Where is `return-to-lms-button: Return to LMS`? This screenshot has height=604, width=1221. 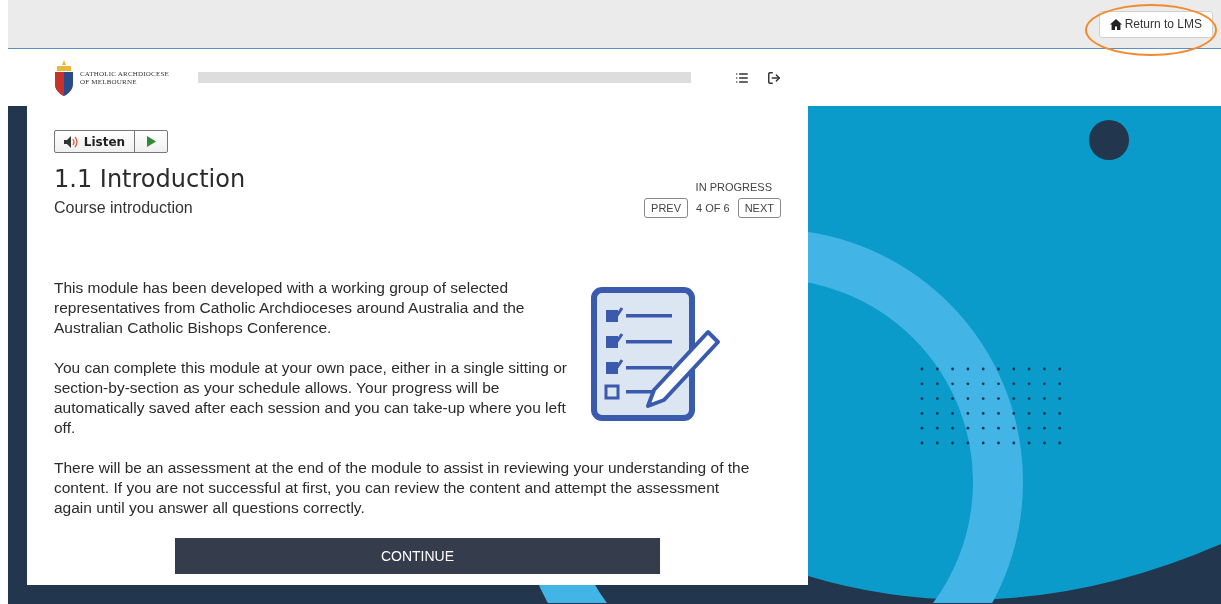 return-to-lms-button: Return to LMS is located at coordinates (1155, 24).